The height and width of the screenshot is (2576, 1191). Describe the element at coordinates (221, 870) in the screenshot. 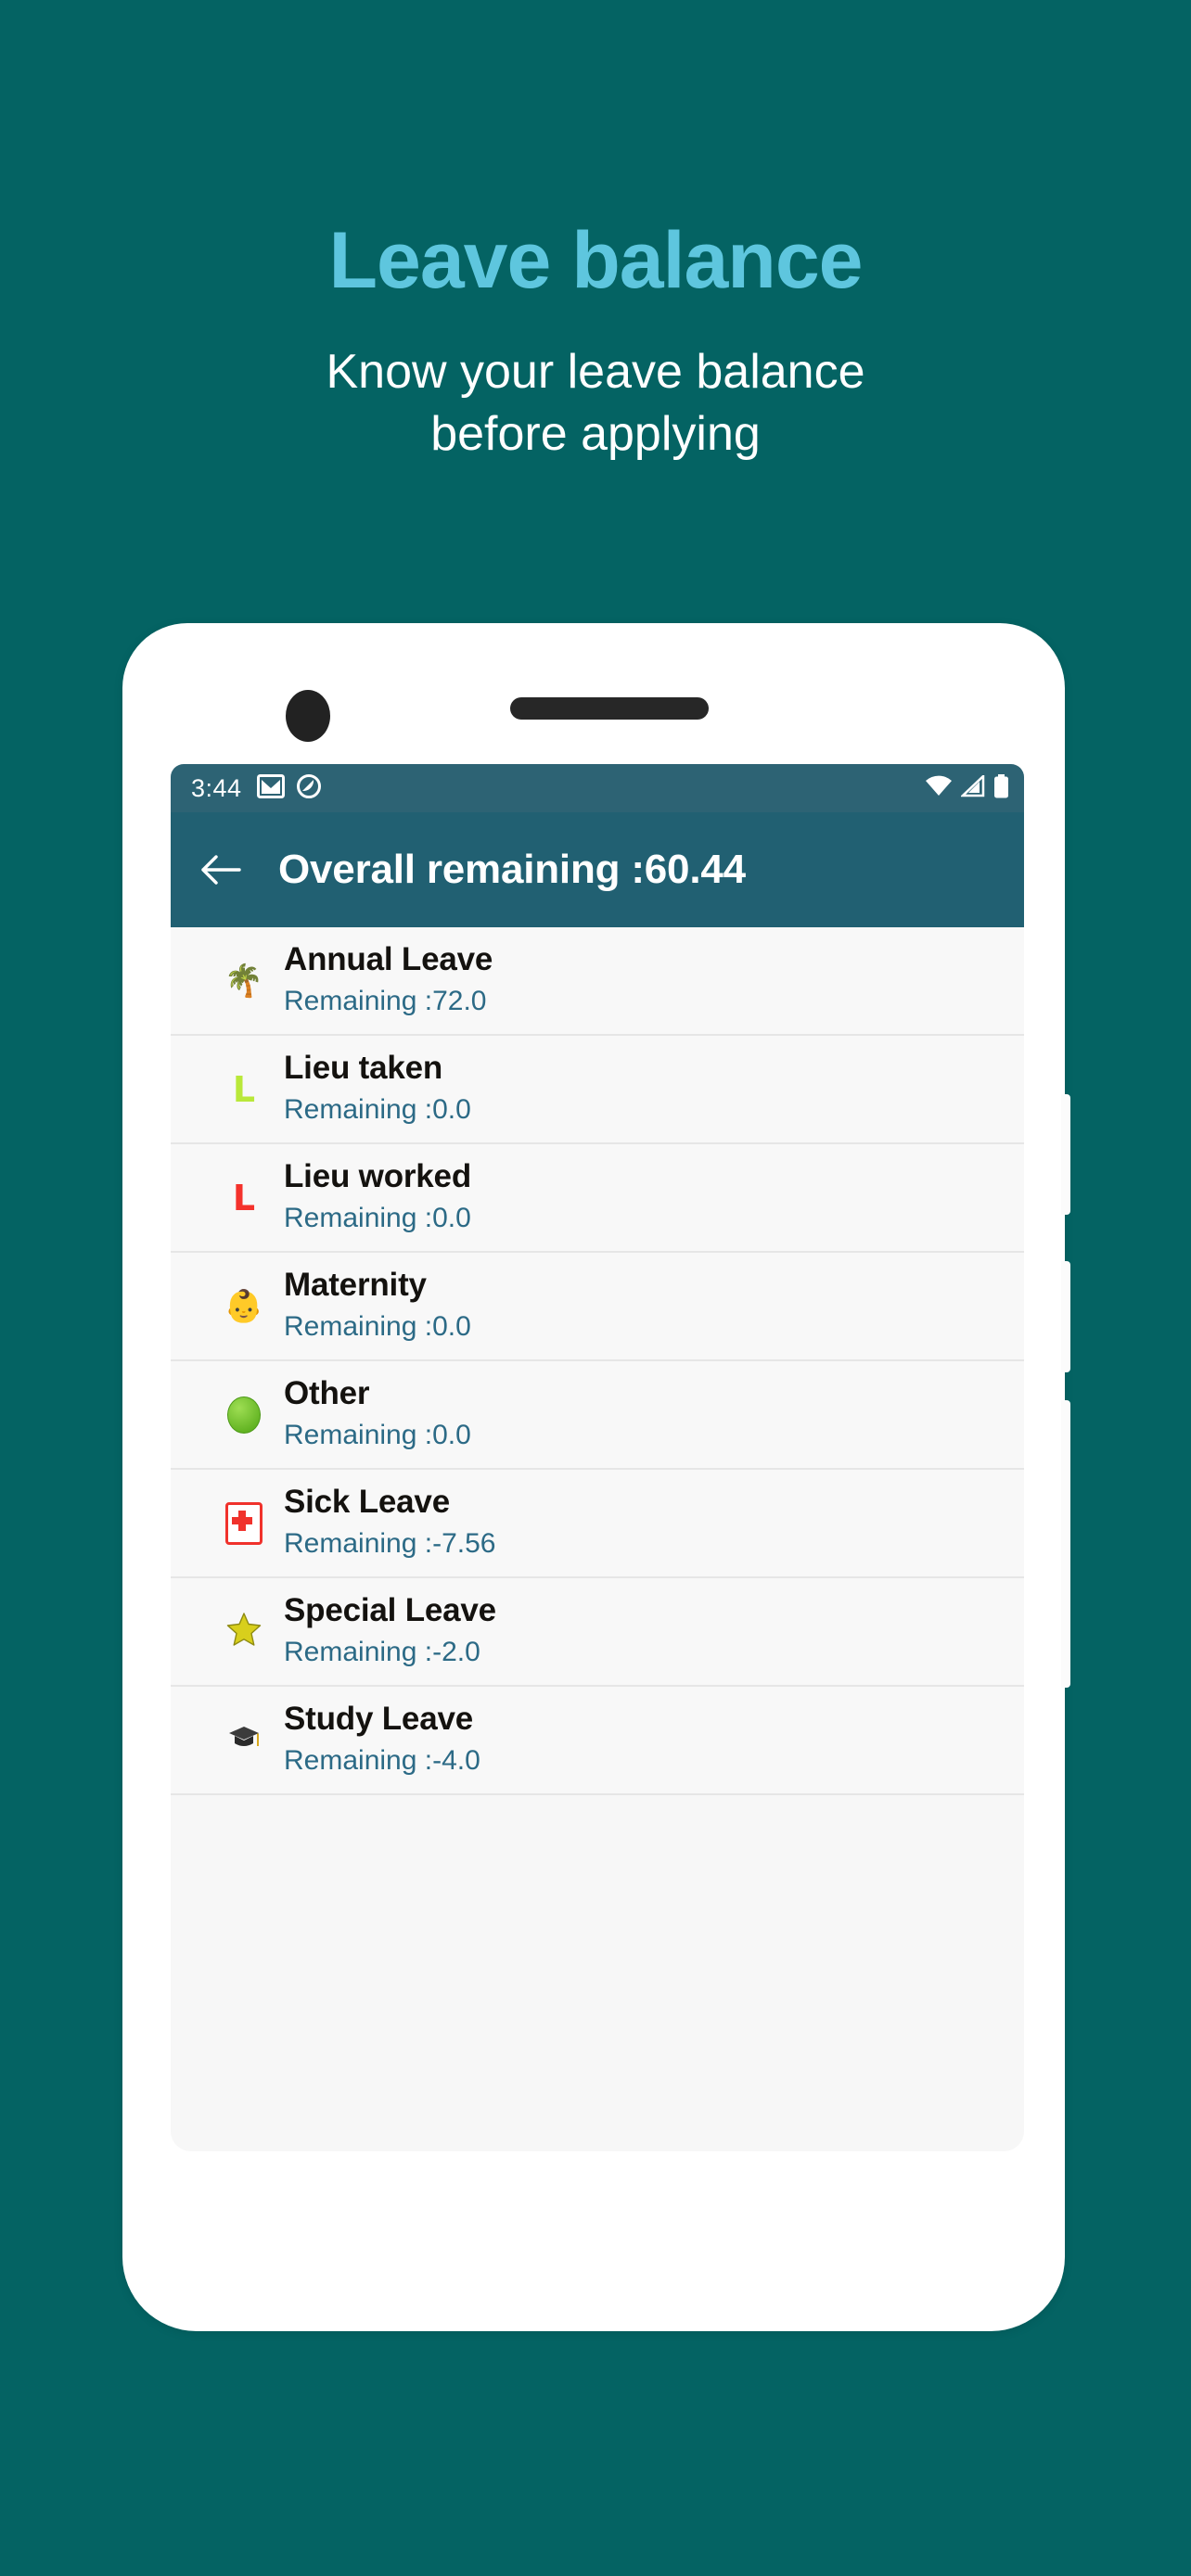

I see `back-arrow-icon` at that location.